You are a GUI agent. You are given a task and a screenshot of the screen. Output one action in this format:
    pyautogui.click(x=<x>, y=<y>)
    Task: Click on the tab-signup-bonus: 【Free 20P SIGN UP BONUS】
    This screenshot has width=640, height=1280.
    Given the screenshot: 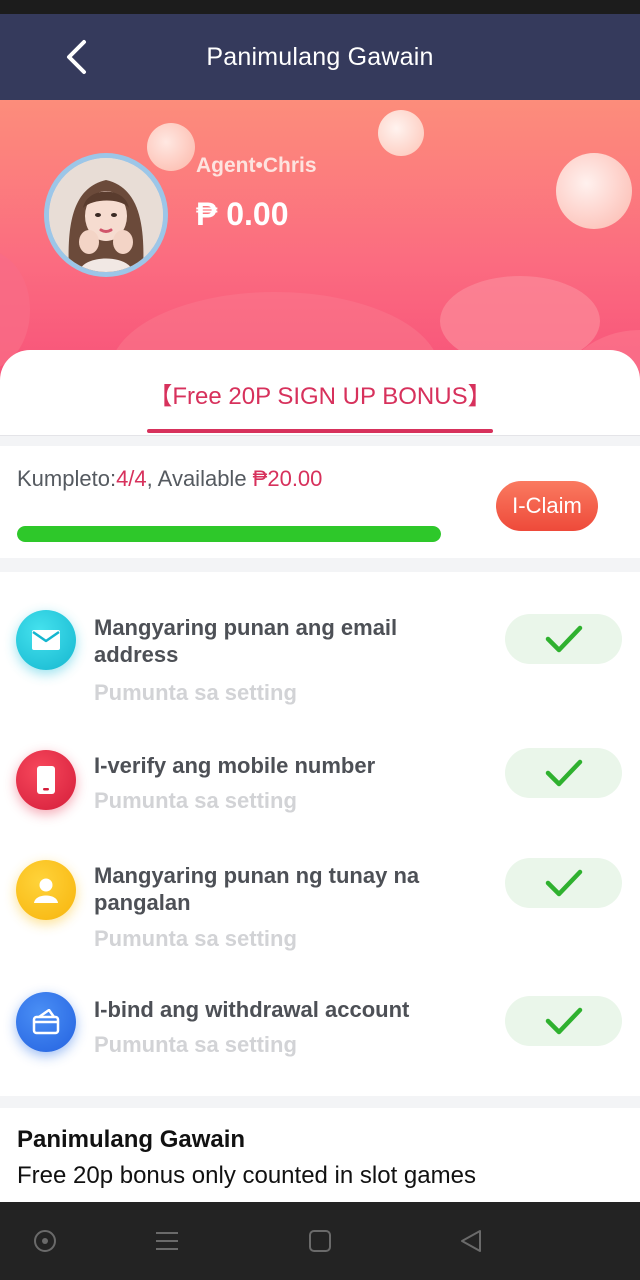 What is the action you would take?
    pyautogui.click(x=320, y=393)
    